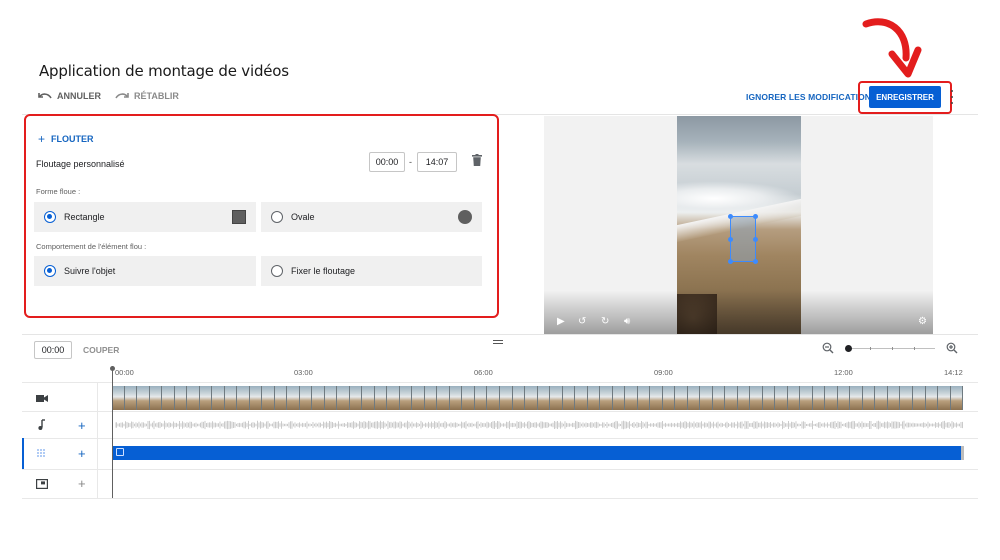  I want to click on shape-option-label: Rectangle, so click(84, 217).